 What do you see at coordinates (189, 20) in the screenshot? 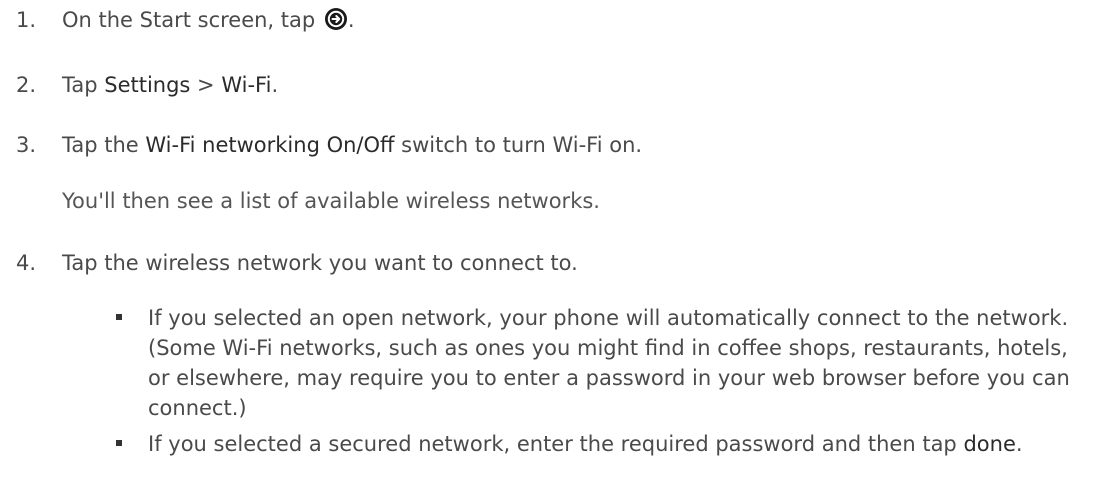
I see `step-text: On the Start screen, tap` at bounding box center [189, 20].